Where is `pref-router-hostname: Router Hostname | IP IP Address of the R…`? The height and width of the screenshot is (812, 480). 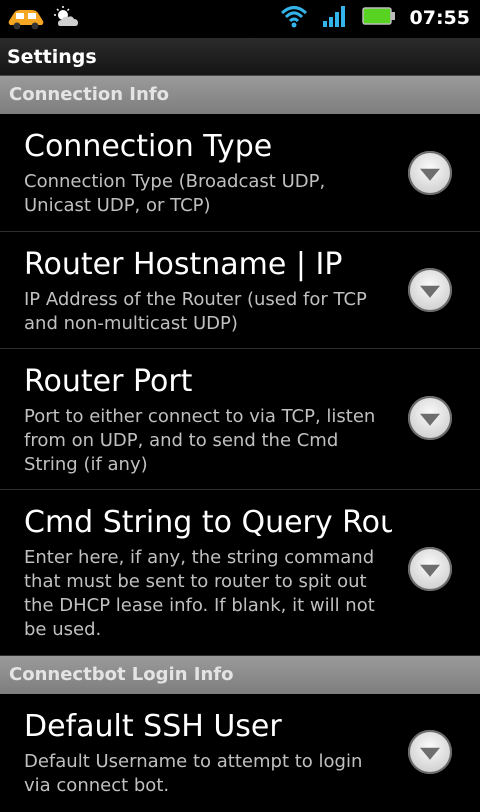
pref-router-hostname: Router Hostname | IP IP Address of the R… is located at coordinates (240, 290).